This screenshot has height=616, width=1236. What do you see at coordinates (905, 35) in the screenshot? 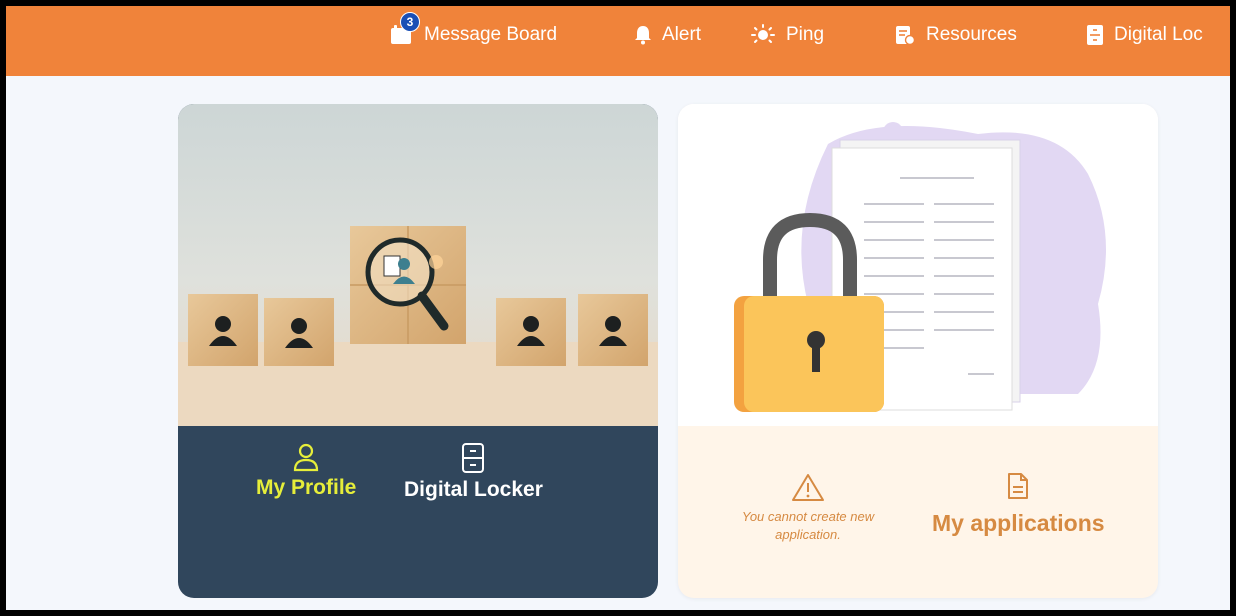
I see `resources-icon` at bounding box center [905, 35].